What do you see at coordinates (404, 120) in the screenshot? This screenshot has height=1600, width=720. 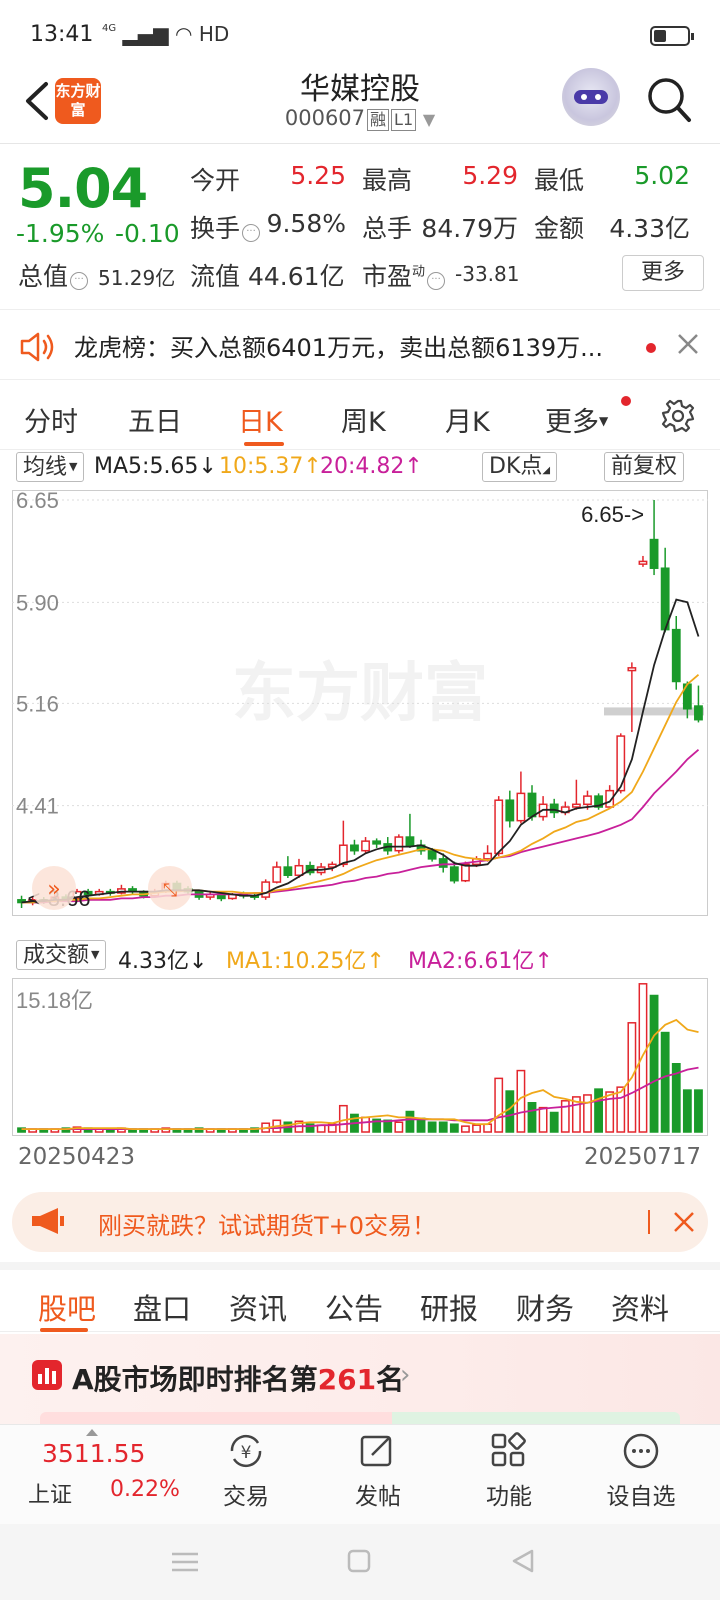 I see `level-tag: L1` at bounding box center [404, 120].